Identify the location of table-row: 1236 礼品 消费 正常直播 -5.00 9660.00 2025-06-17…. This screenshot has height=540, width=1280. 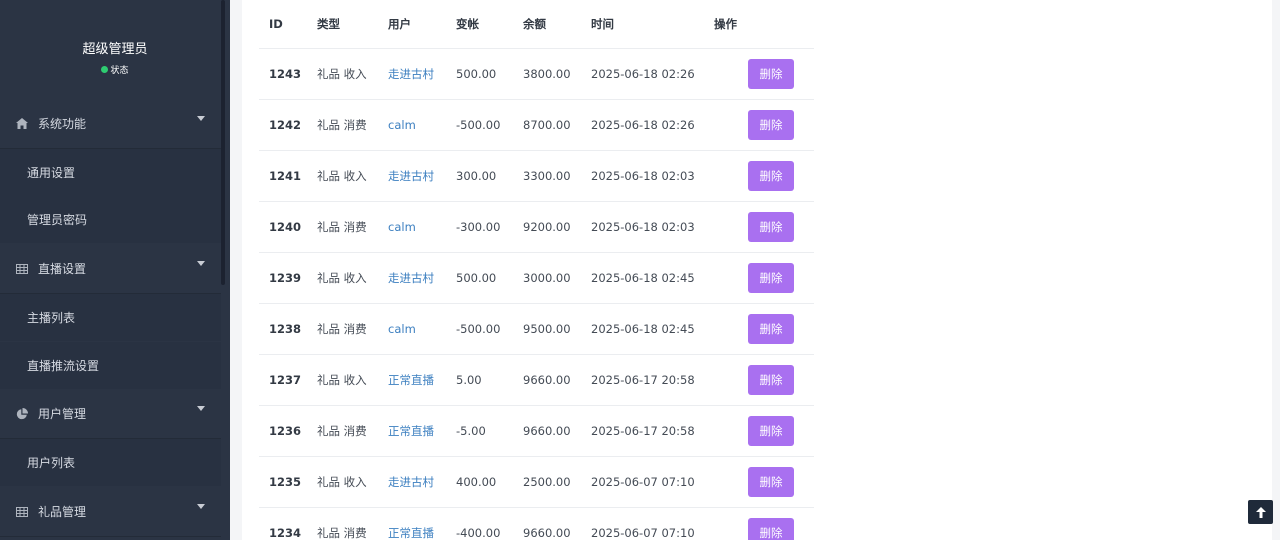
(536, 431).